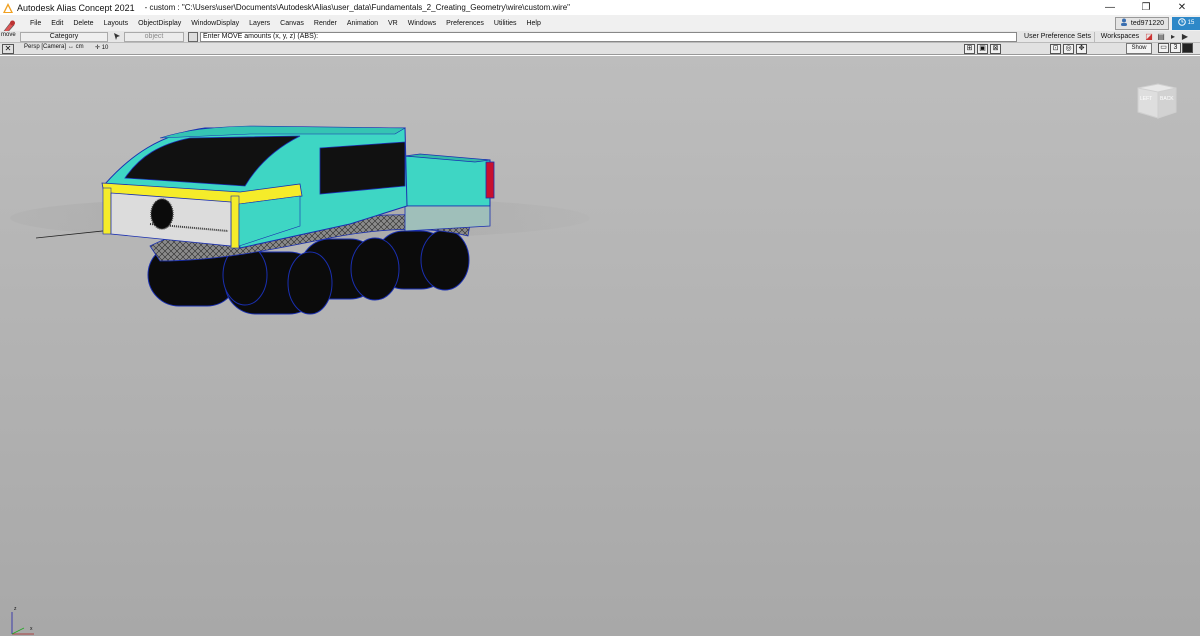 The width and height of the screenshot is (1200, 636). I want to click on category-dropdown: Category, so click(64, 37).